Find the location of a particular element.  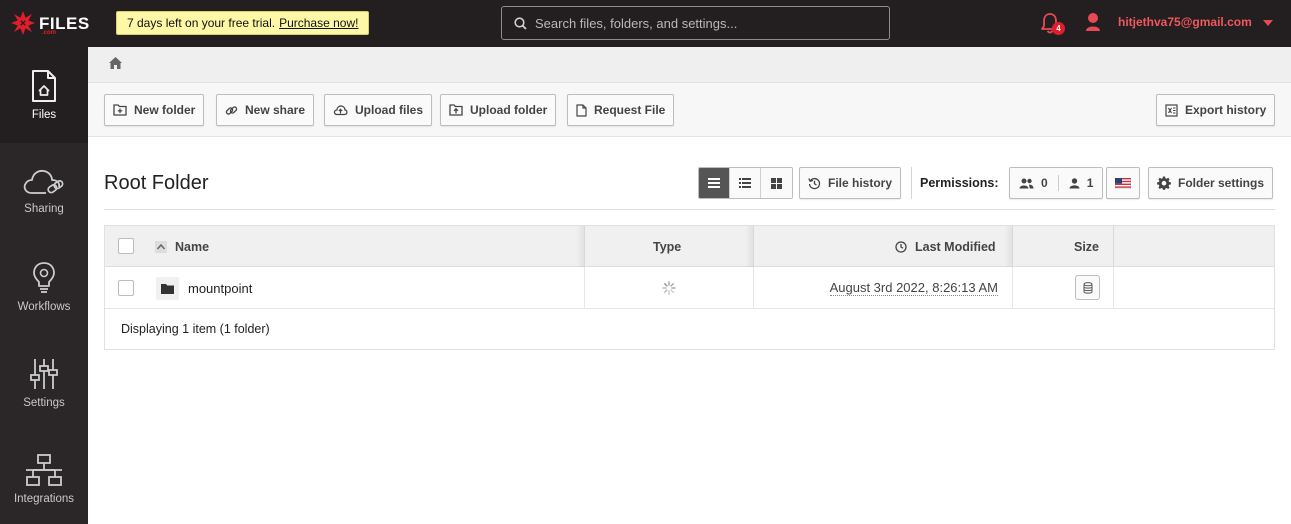

sort-ascending-icon is located at coordinates (161, 246).